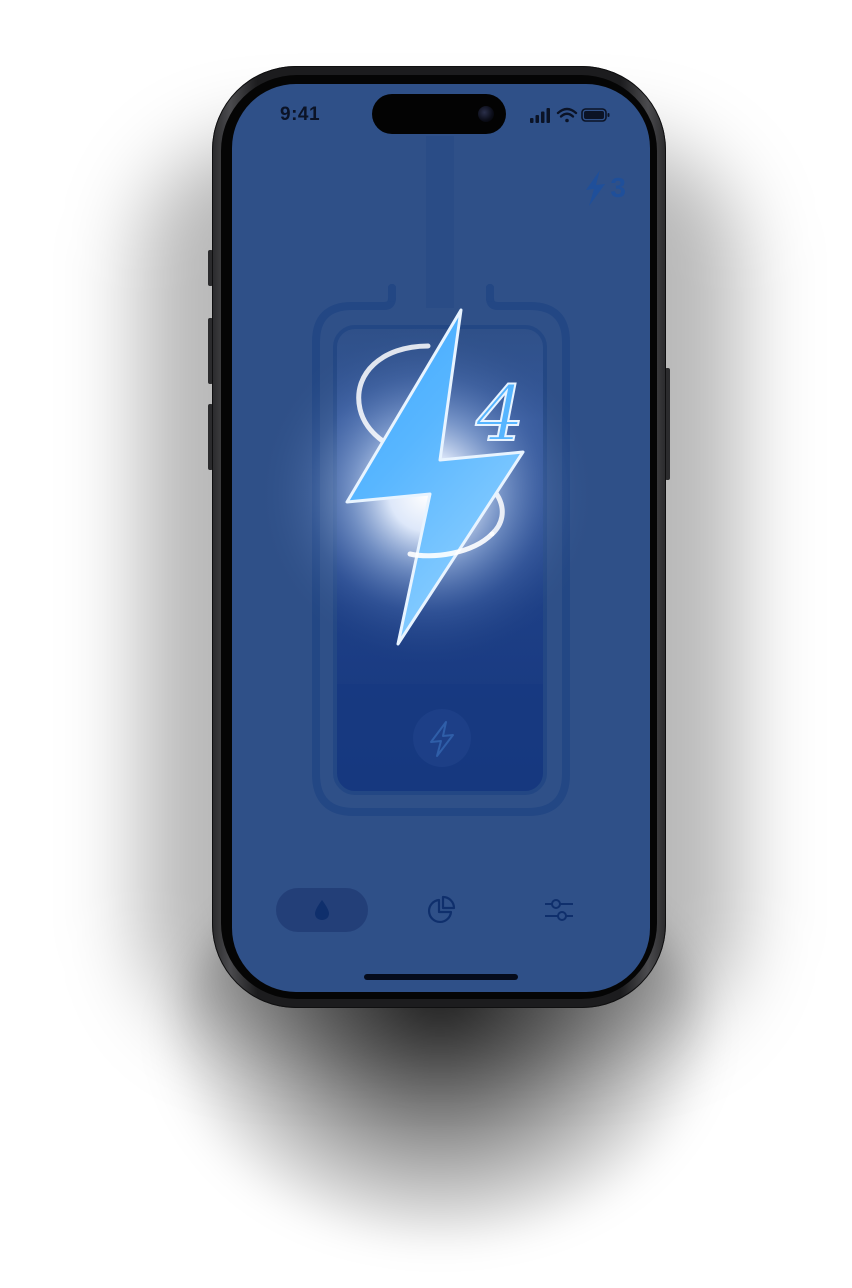 The image size is (852, 1288). Describe the element at coordinates (540, 115) in the screenshot. I see `cellular-signal-icon` at that location.